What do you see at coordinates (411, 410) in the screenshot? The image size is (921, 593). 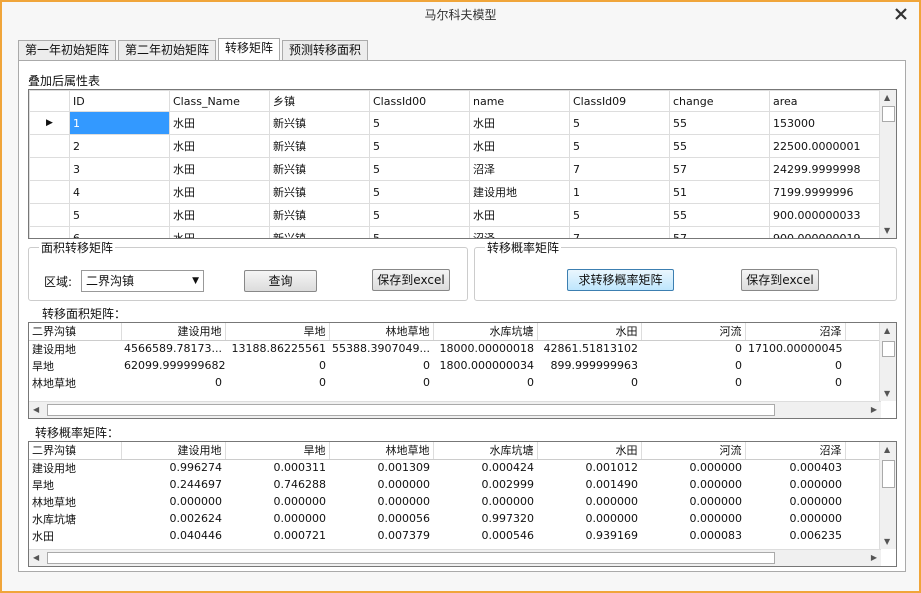 I see `scroll-thumb` at bounding box center [411, 410].